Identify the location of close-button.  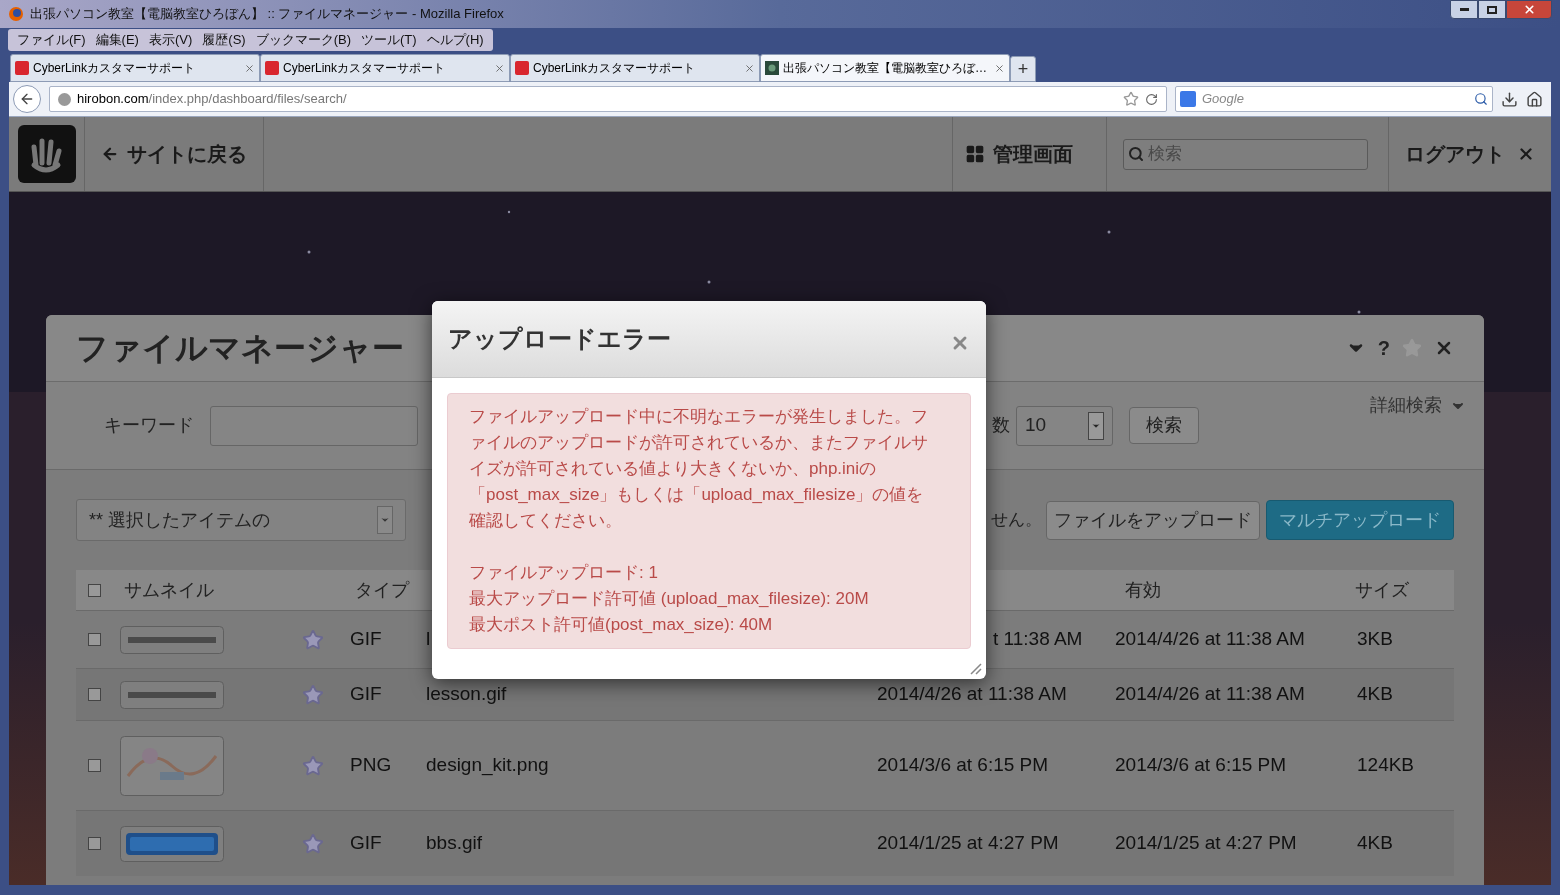
(1529, 9).